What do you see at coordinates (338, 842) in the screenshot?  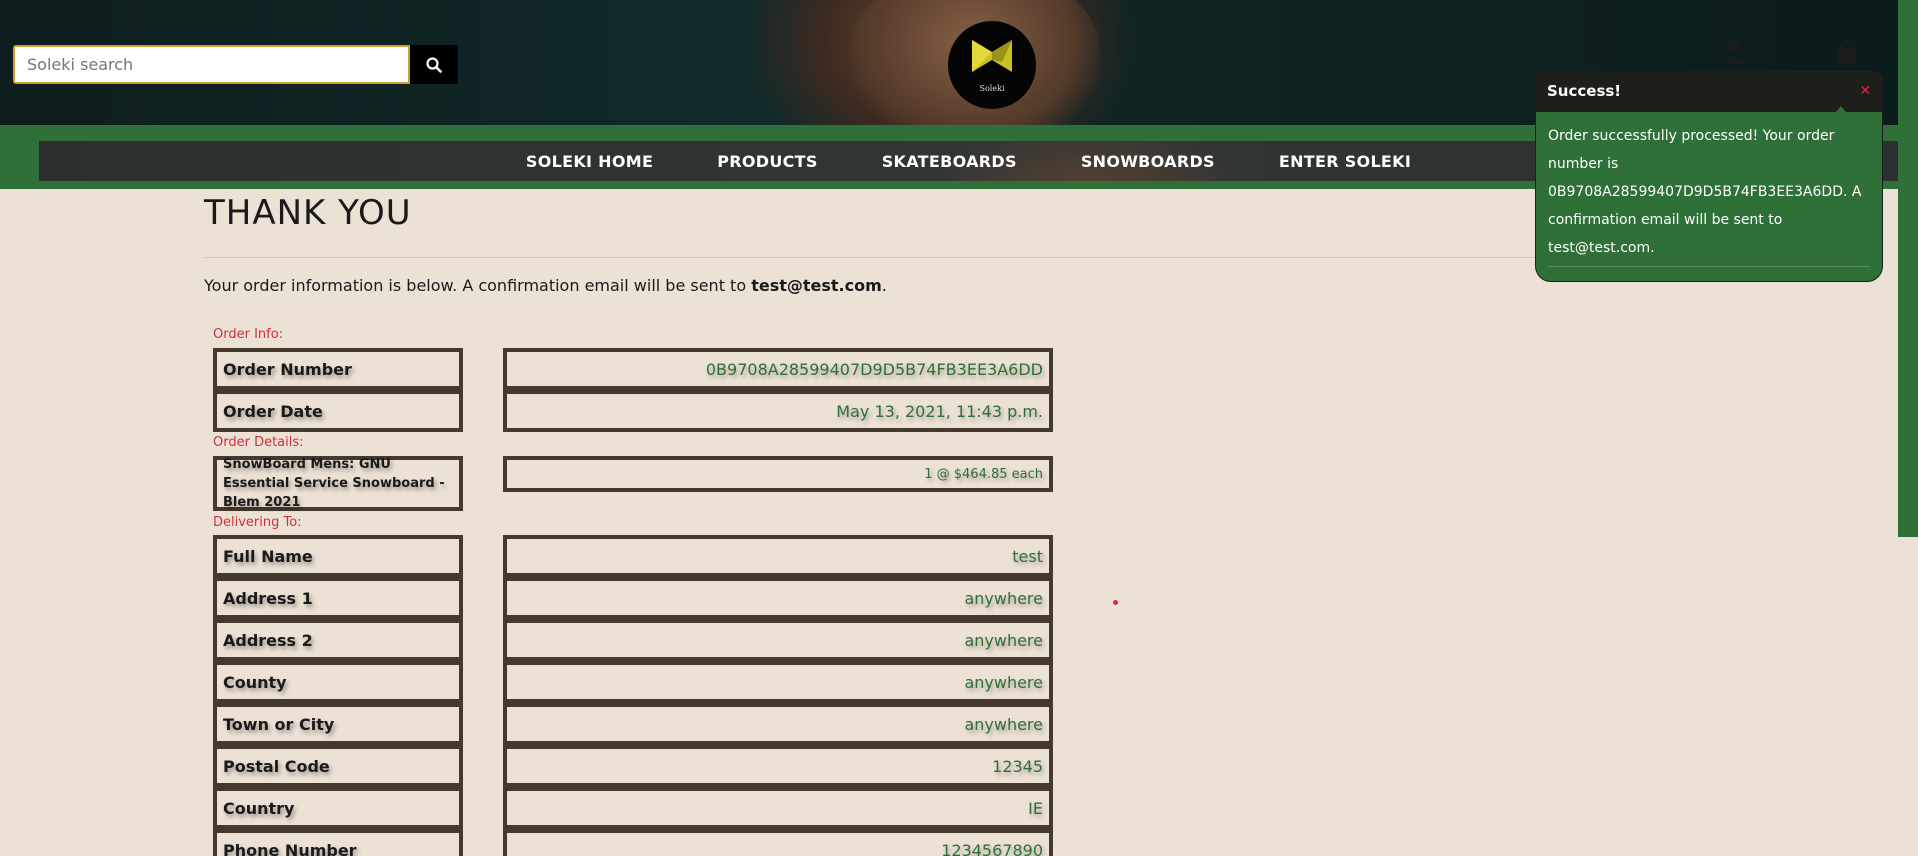 I see `label-phone-number: Phone Number` at bounding box center [338, 842].